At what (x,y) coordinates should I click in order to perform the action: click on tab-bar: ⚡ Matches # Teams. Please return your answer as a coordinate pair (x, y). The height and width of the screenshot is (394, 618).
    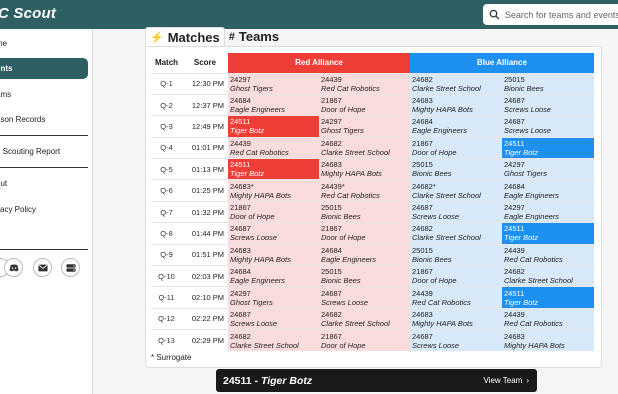
    Looking at the image, I should click on (214, 37).